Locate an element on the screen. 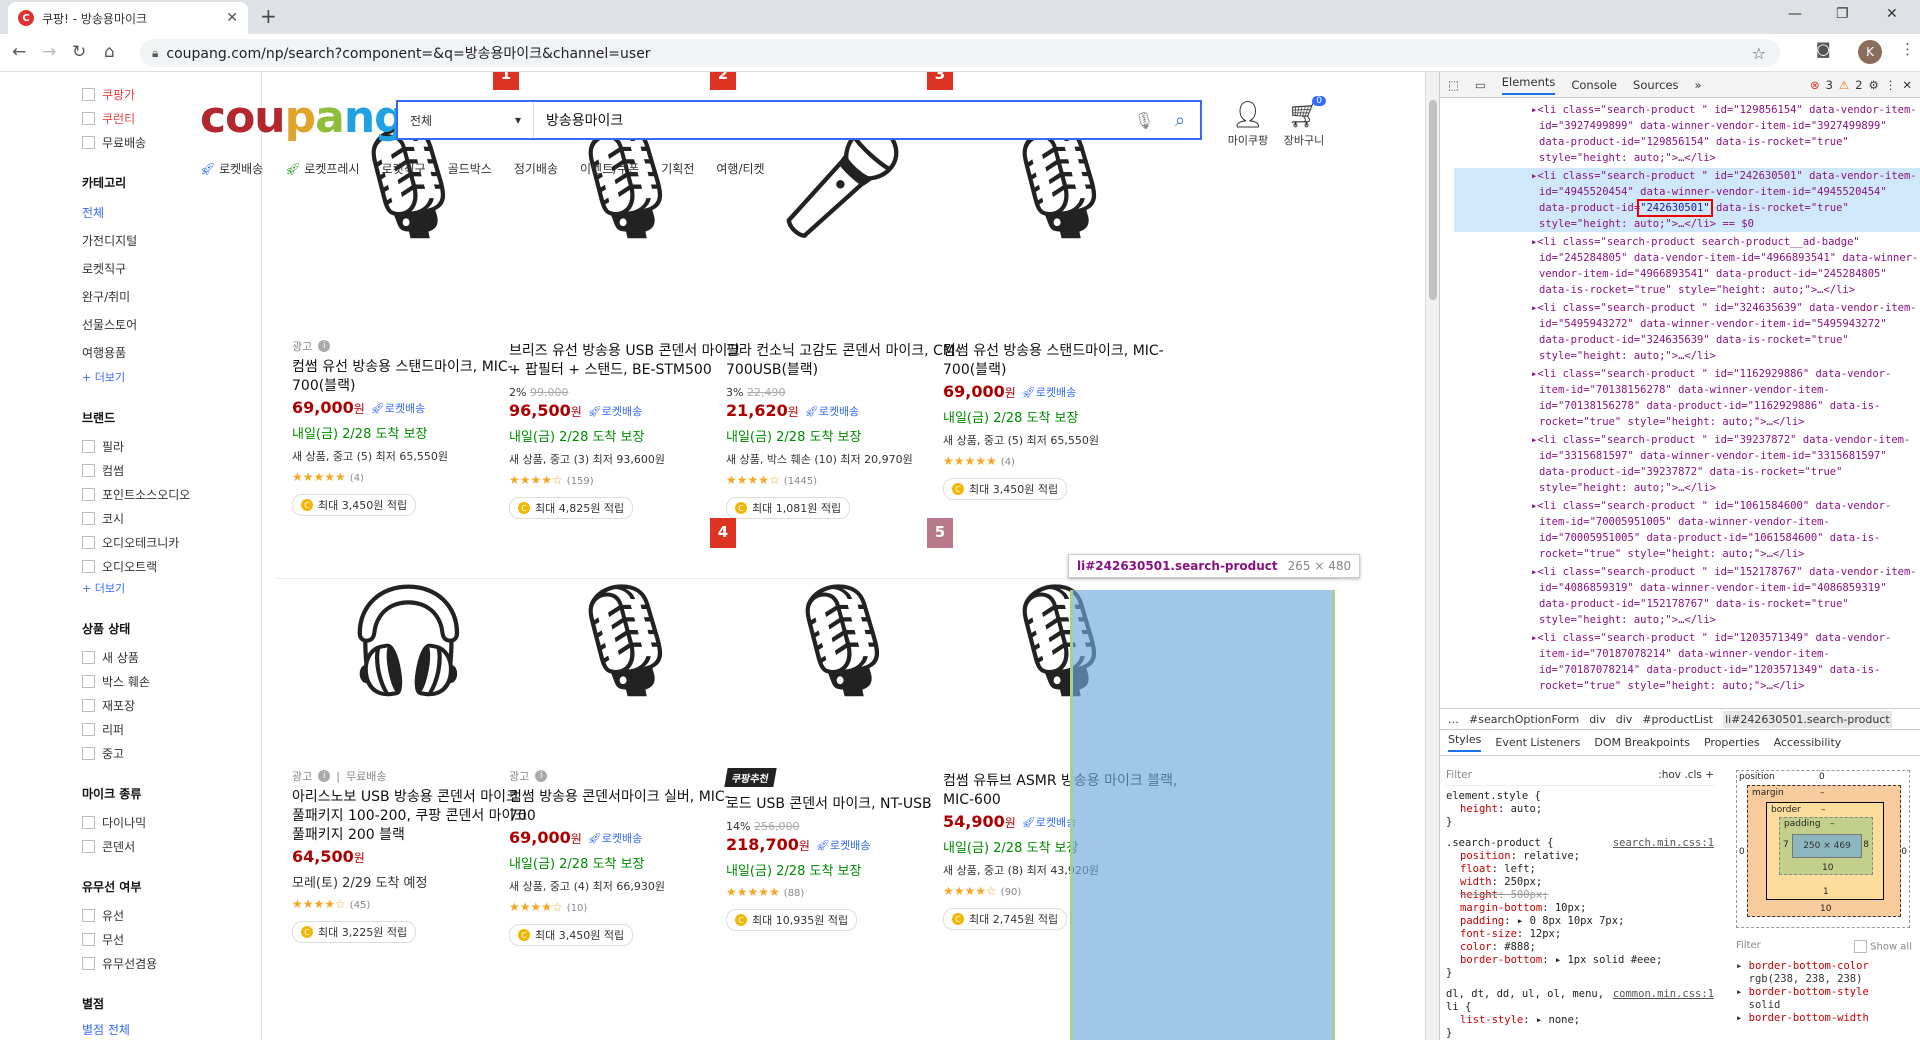 This screenshot has width=1920, height=1040. brand-filter: 필라 is located at coordinates (171, 446).